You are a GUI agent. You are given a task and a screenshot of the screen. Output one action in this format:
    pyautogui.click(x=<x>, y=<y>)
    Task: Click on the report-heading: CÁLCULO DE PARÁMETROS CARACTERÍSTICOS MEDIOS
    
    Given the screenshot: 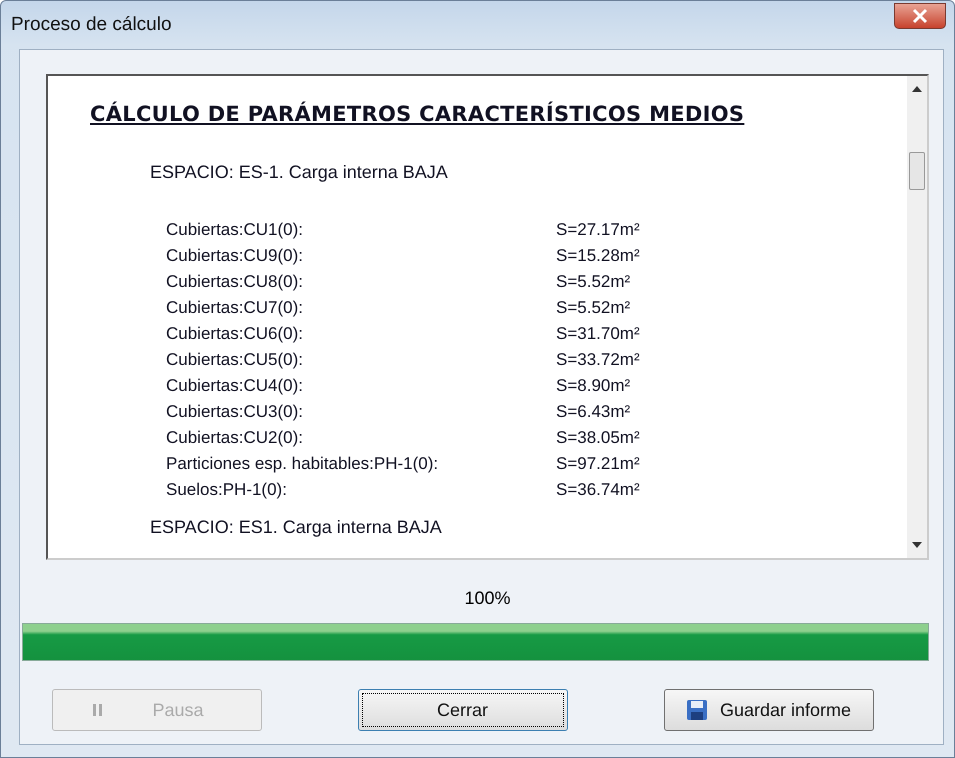 What is the action you would take?
    pyautogui.click(x=418, y=114)
    